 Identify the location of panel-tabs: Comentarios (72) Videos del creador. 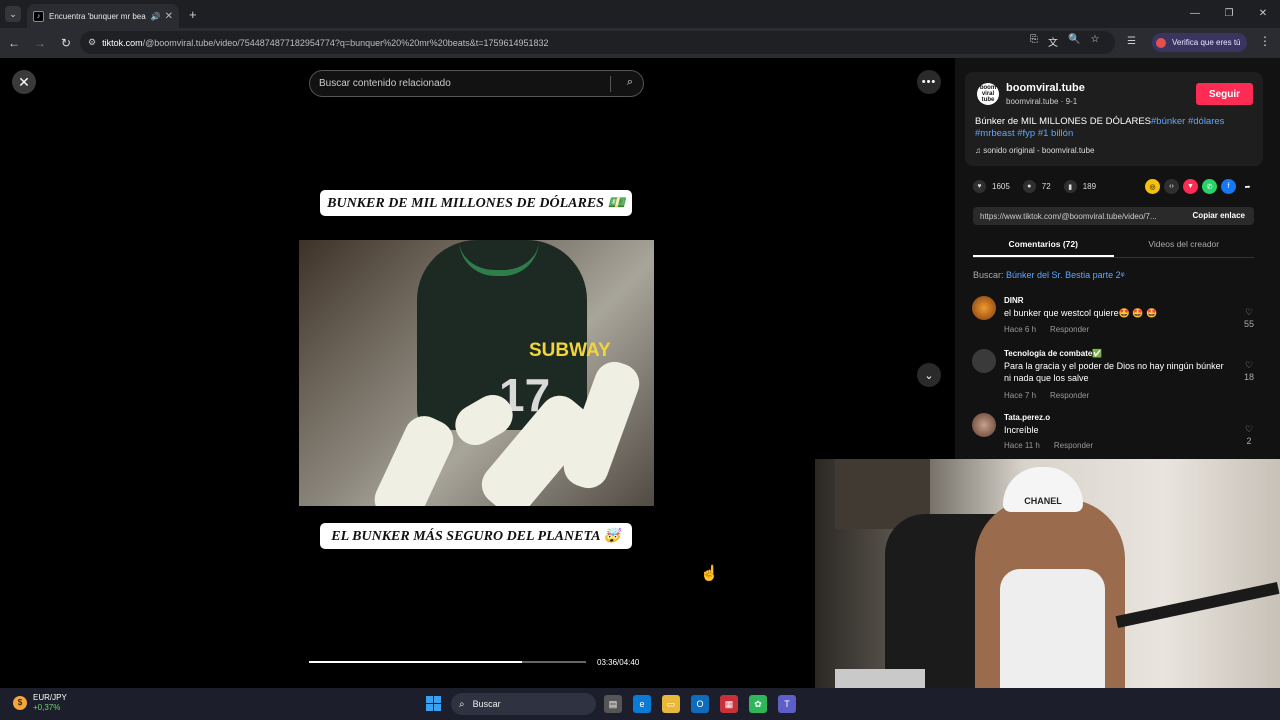
(1113, 244).